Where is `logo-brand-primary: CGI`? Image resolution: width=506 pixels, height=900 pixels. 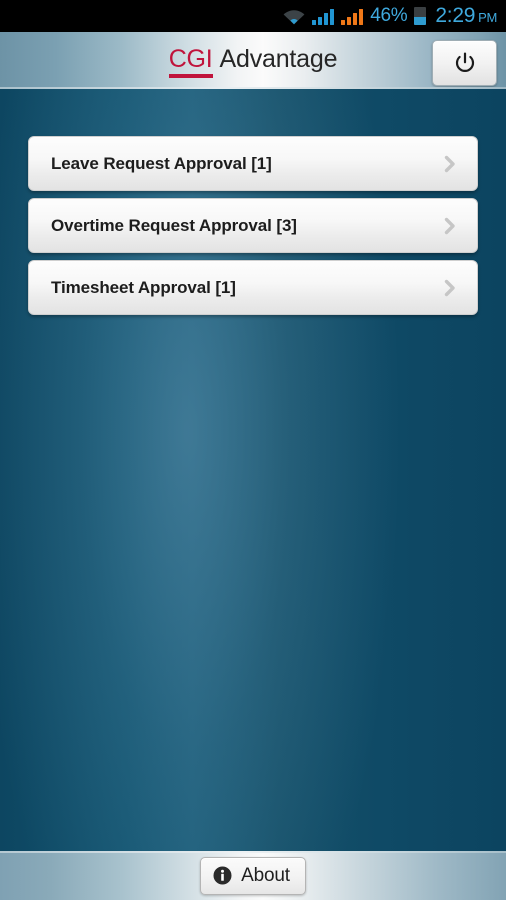 logo-brand-primary: CGI is located at coordinates (190, 61).